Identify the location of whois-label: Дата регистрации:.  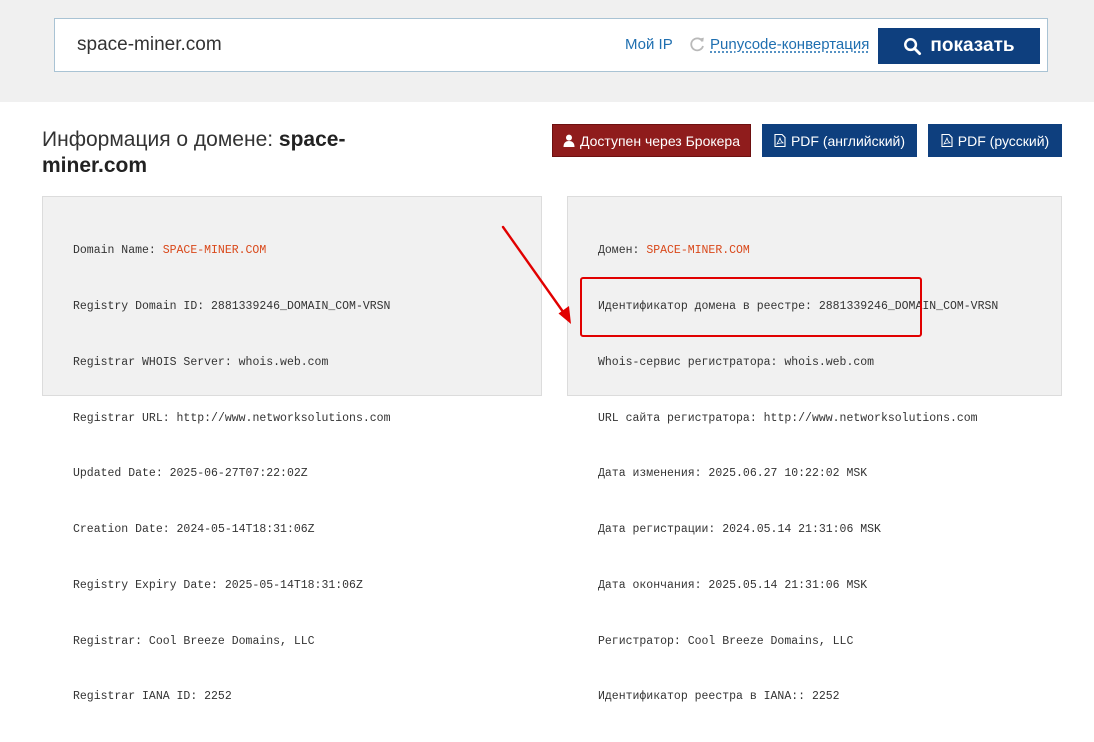
(660, 530).